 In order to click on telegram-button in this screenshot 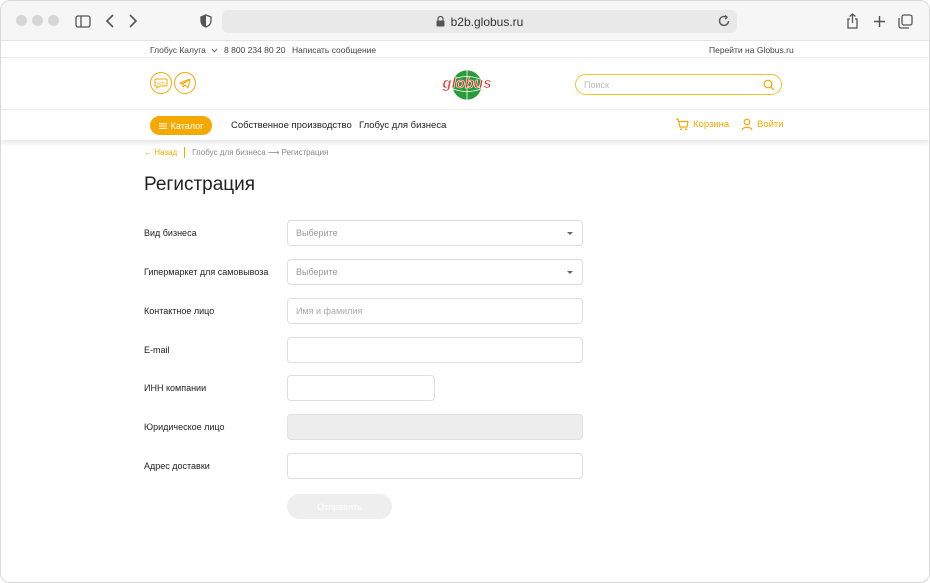, I will do `click(185, 83)`.